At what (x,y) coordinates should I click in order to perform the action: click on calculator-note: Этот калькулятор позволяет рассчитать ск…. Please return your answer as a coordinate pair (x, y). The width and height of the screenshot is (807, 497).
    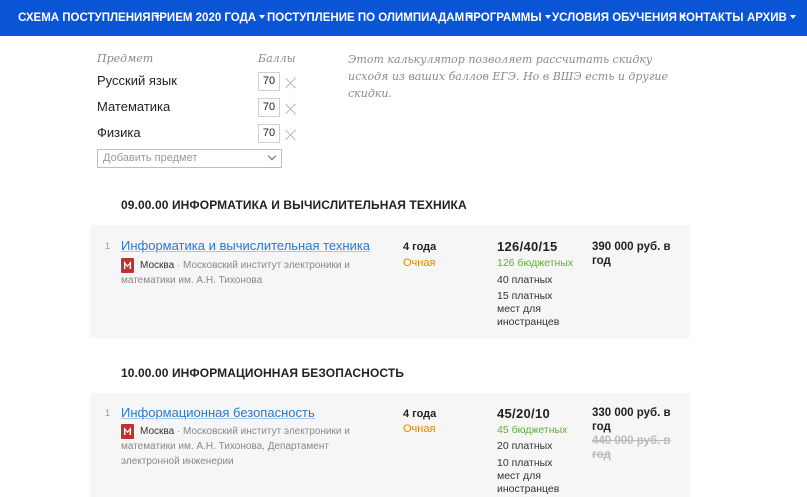
    Looking at the image, I should click on (508, 76).